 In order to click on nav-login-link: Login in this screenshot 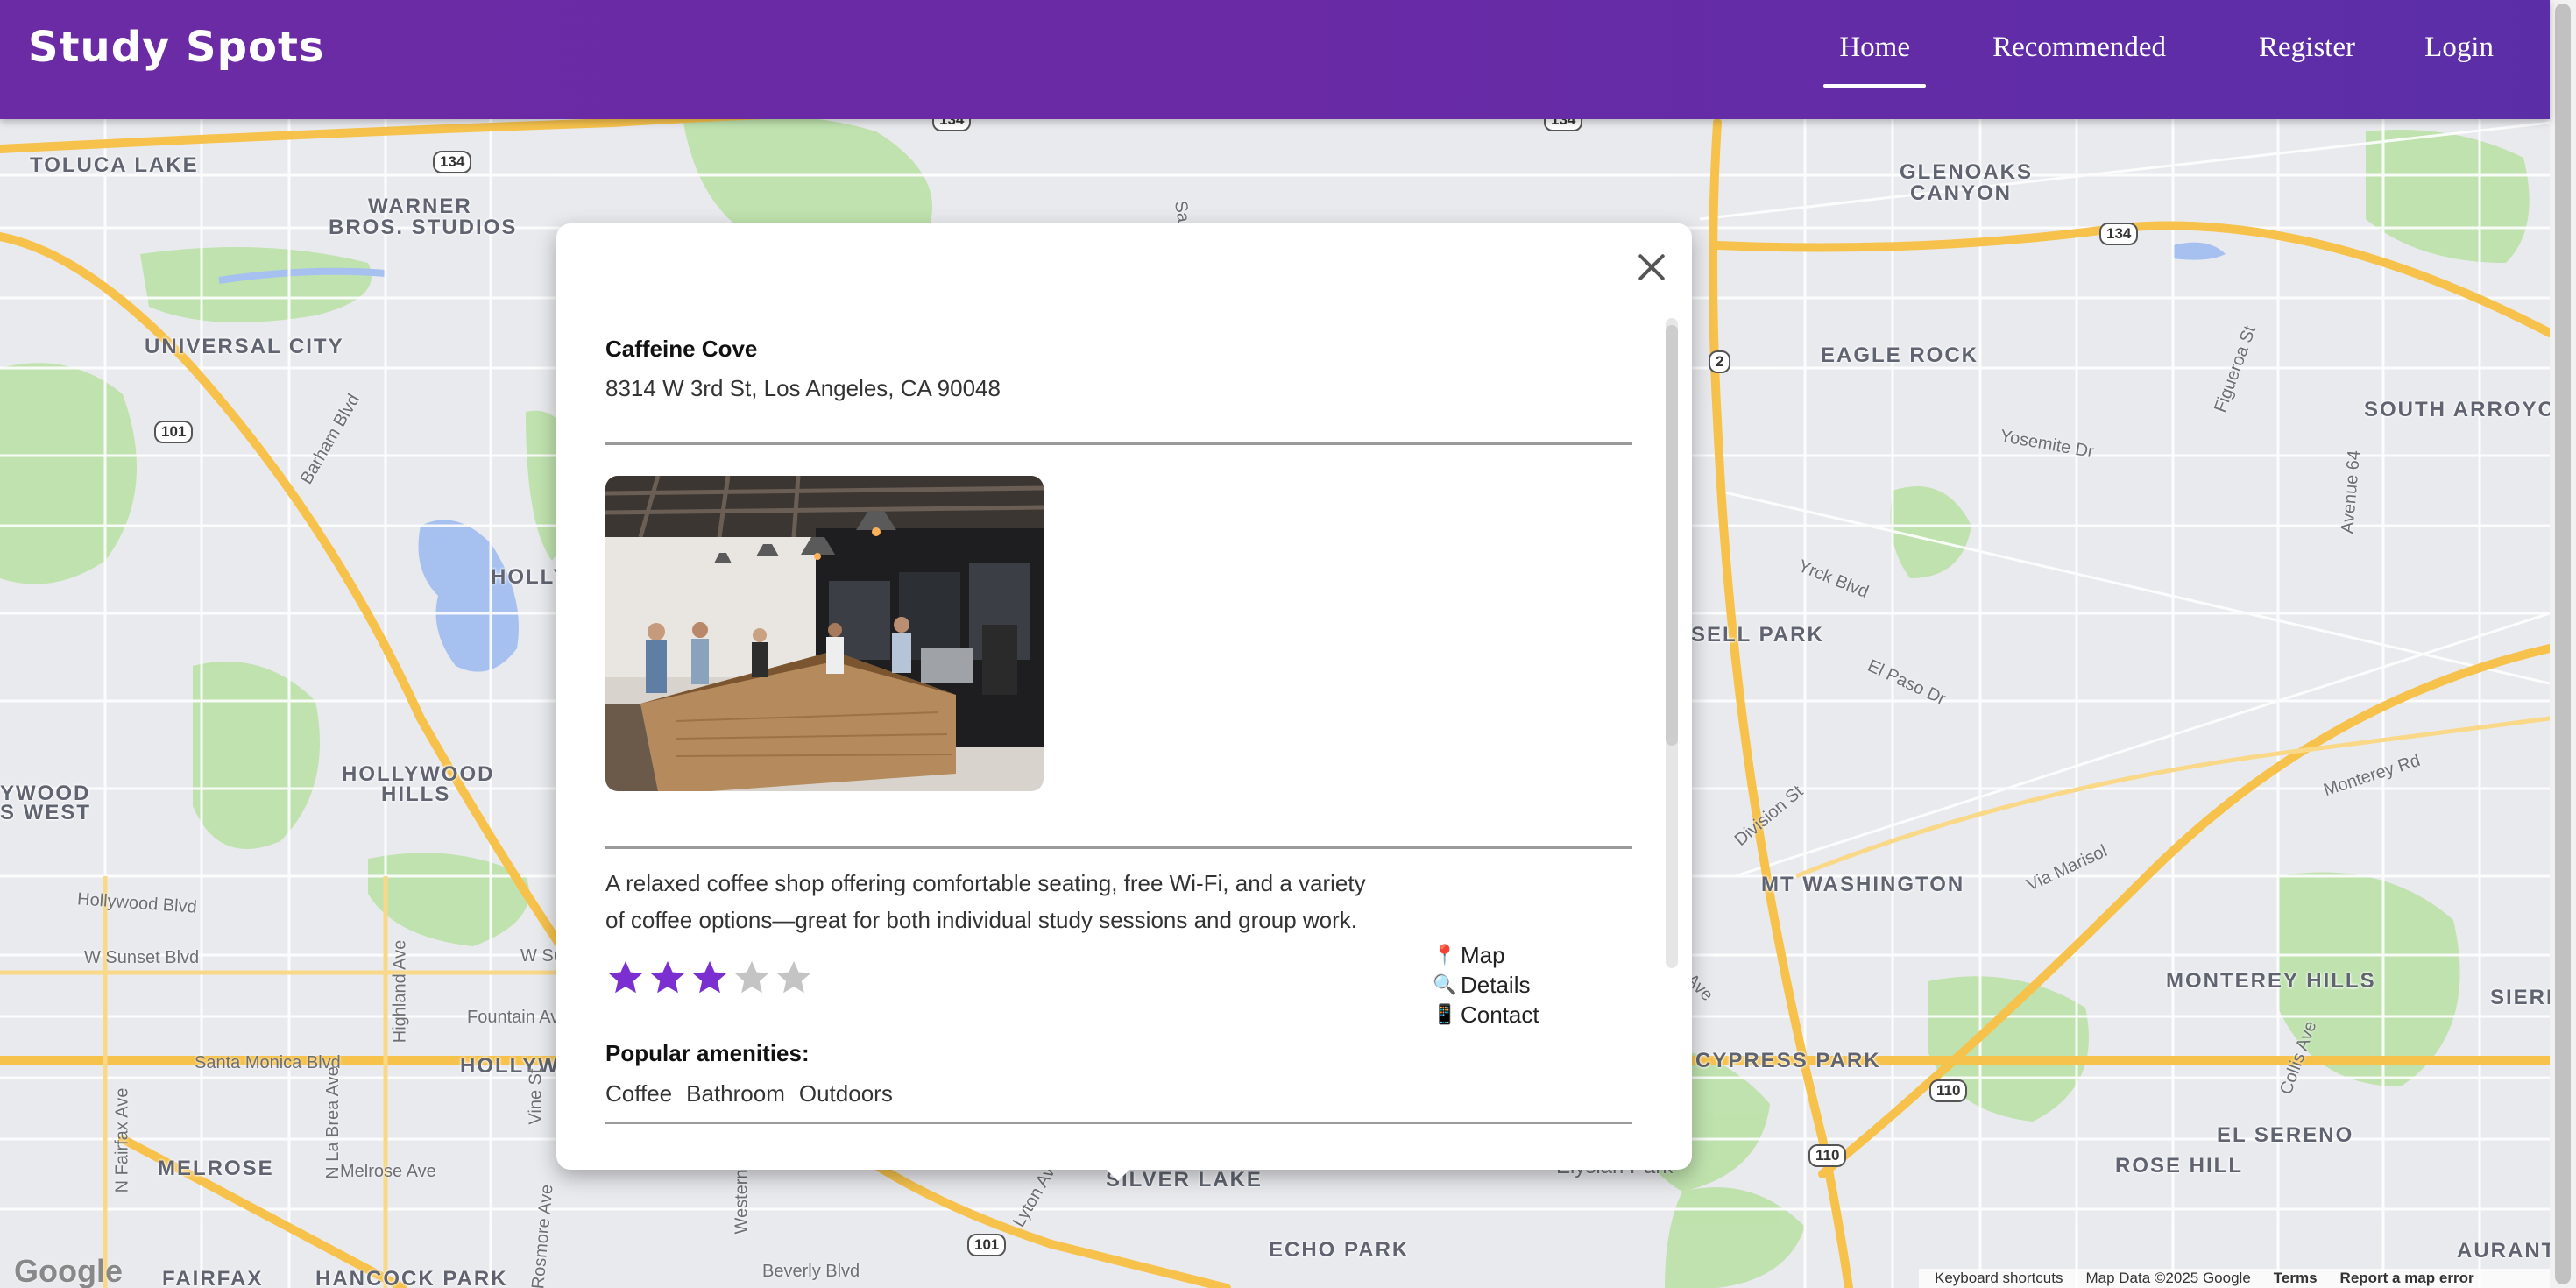, I will do `click(2459, 48)`.